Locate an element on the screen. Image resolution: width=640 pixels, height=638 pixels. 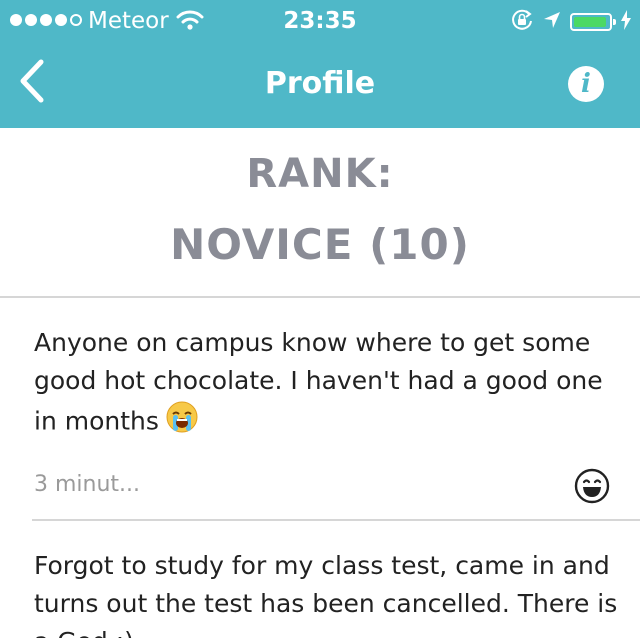
info-button: i is located at coordinates (586, 84).